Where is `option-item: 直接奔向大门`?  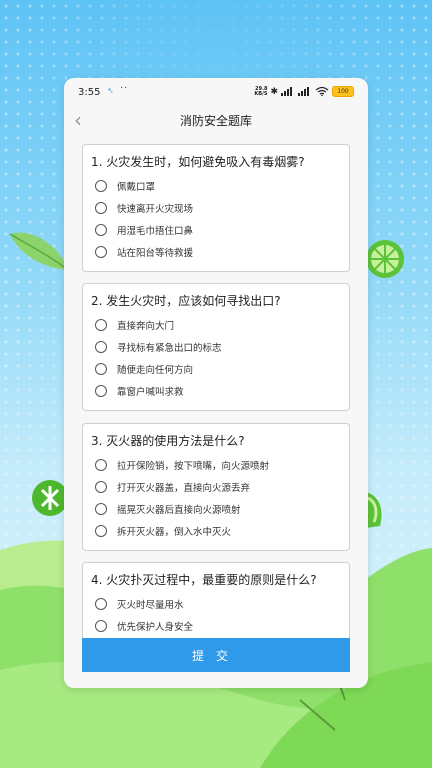
option-item: 直接奔向大门 is located at coordinates (134, 325).